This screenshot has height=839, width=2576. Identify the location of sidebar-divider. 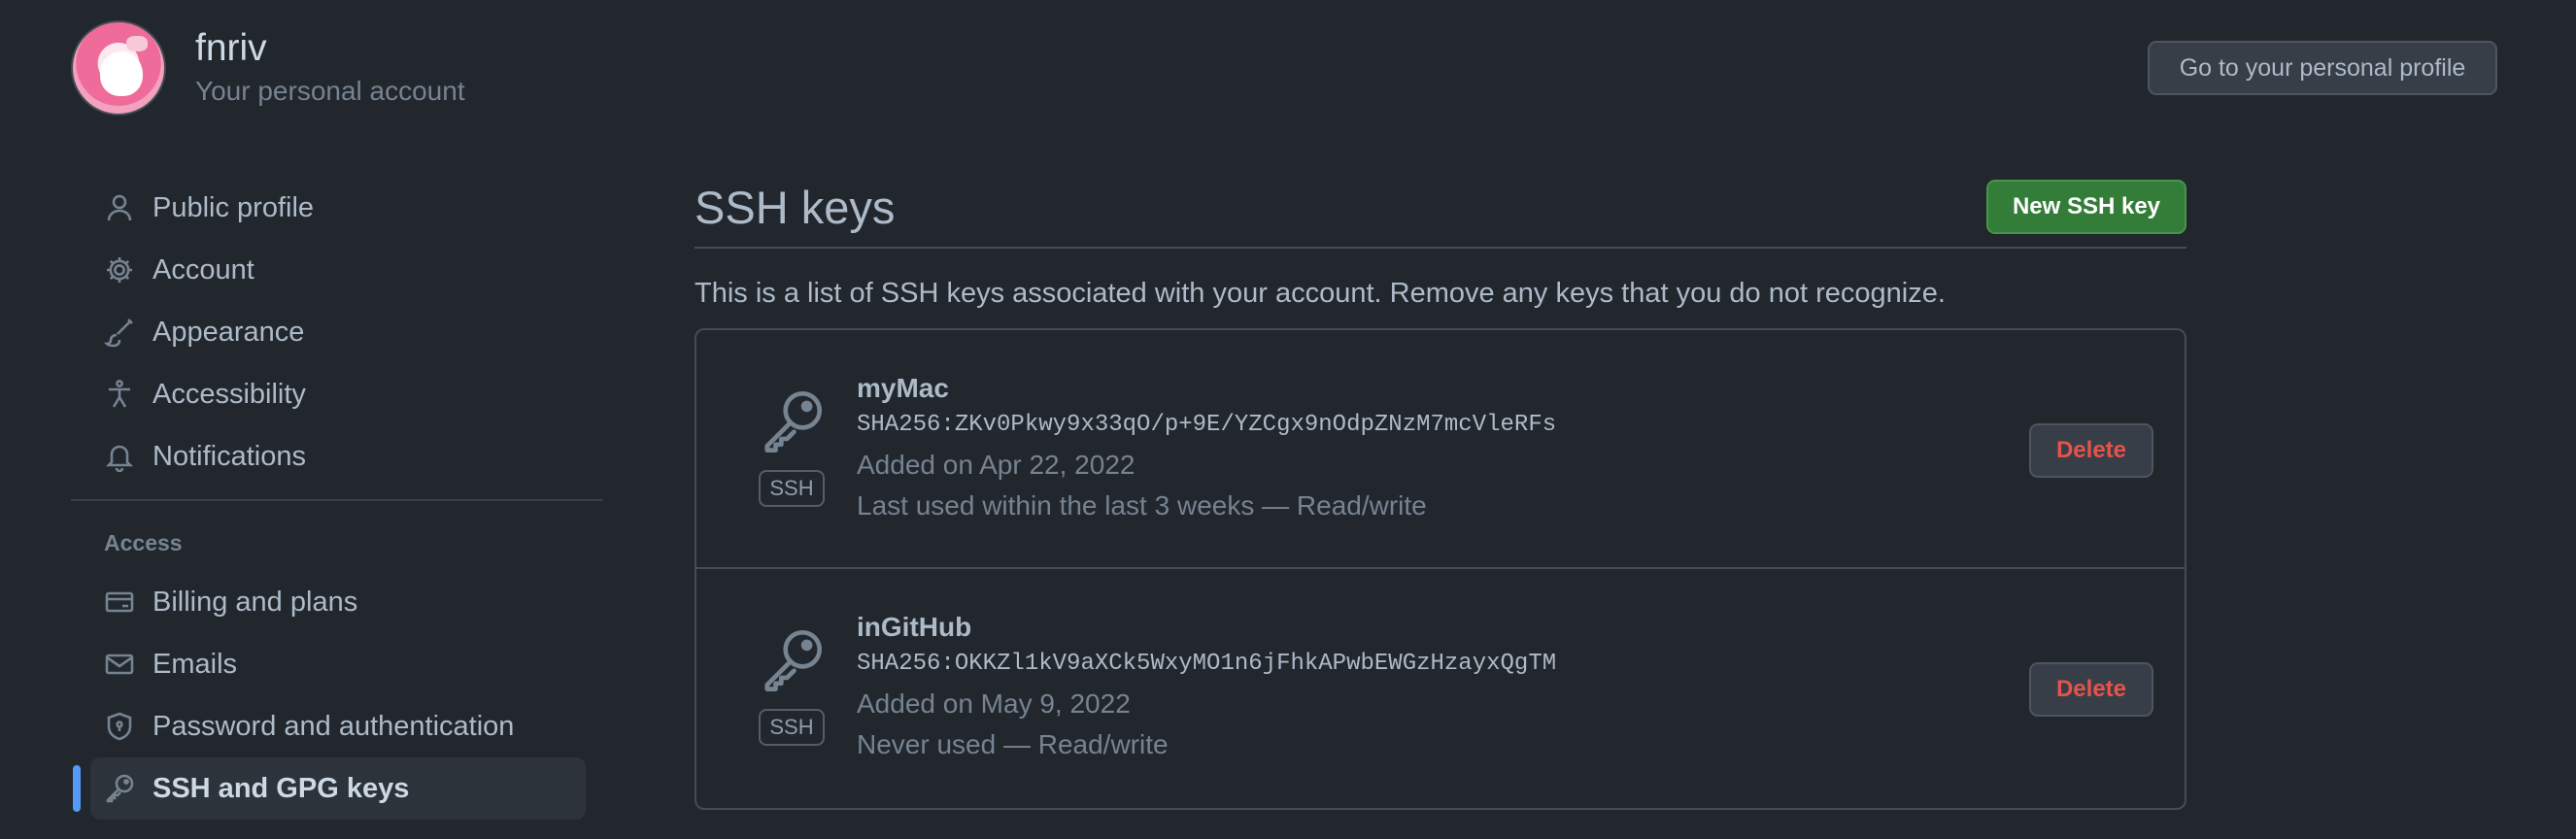
(337, 500).